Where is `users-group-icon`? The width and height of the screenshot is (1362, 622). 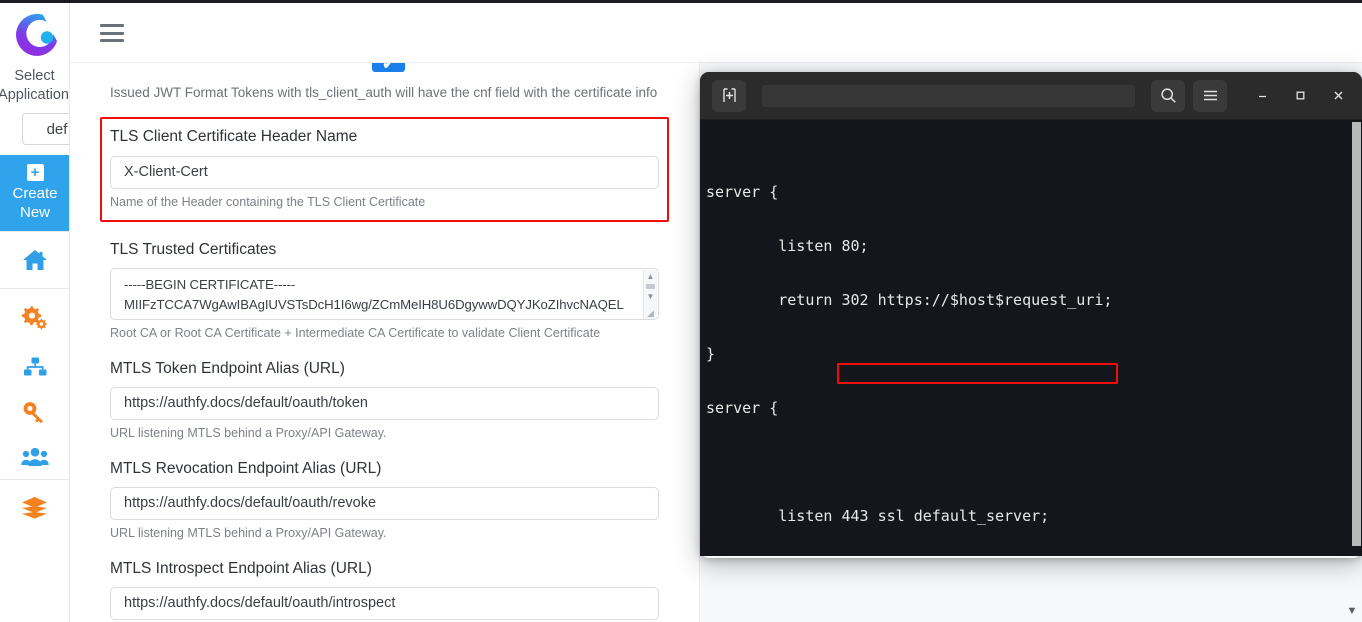
users-group-icon is located at coordinates (34, 456).